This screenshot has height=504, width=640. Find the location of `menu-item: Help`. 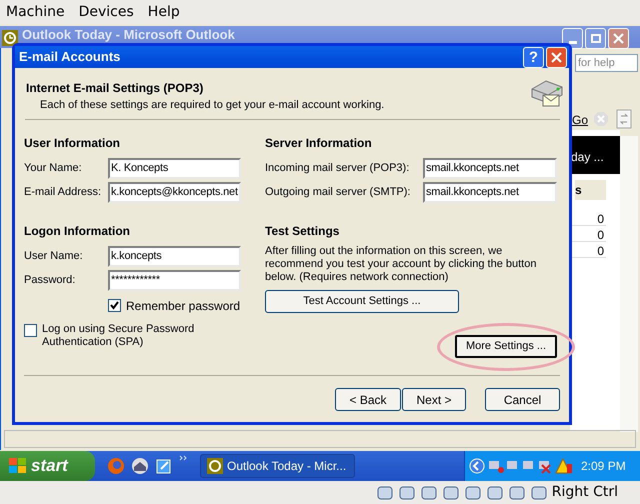

menu-item: Help is located at coordinates (164, 12).